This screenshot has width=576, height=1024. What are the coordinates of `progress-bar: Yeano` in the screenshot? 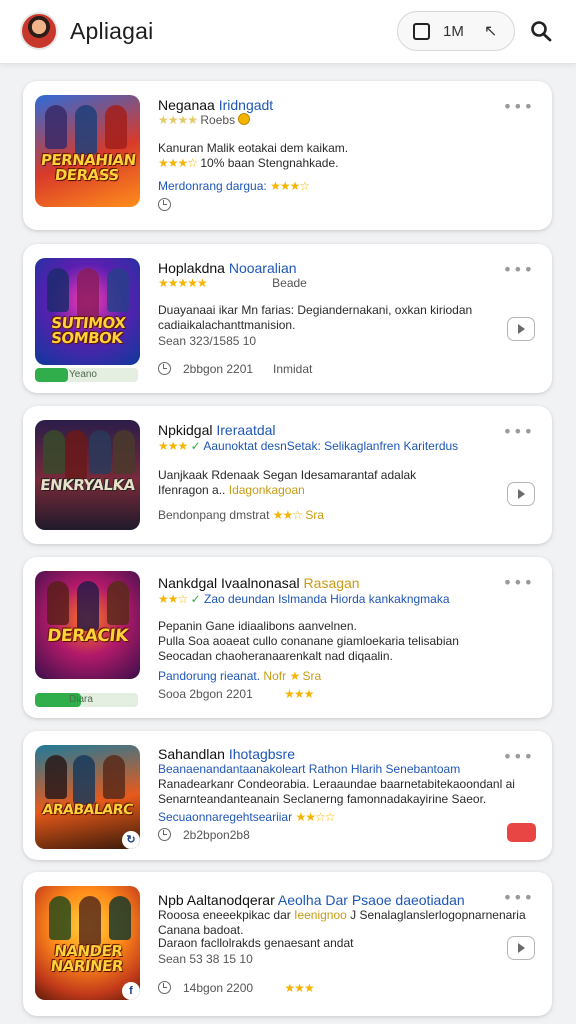 It's located at (86, 375).